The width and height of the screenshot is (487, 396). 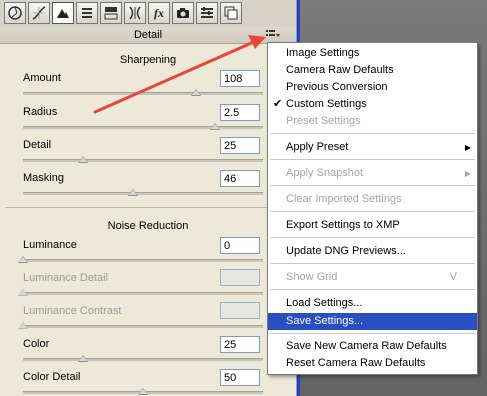 I want to click on sharpening-title: Sharpening, so click(x=148, y=60).